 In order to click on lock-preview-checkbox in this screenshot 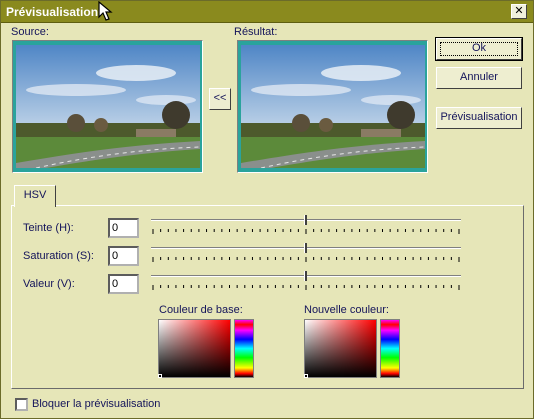, I will do `click(21, 404)`.